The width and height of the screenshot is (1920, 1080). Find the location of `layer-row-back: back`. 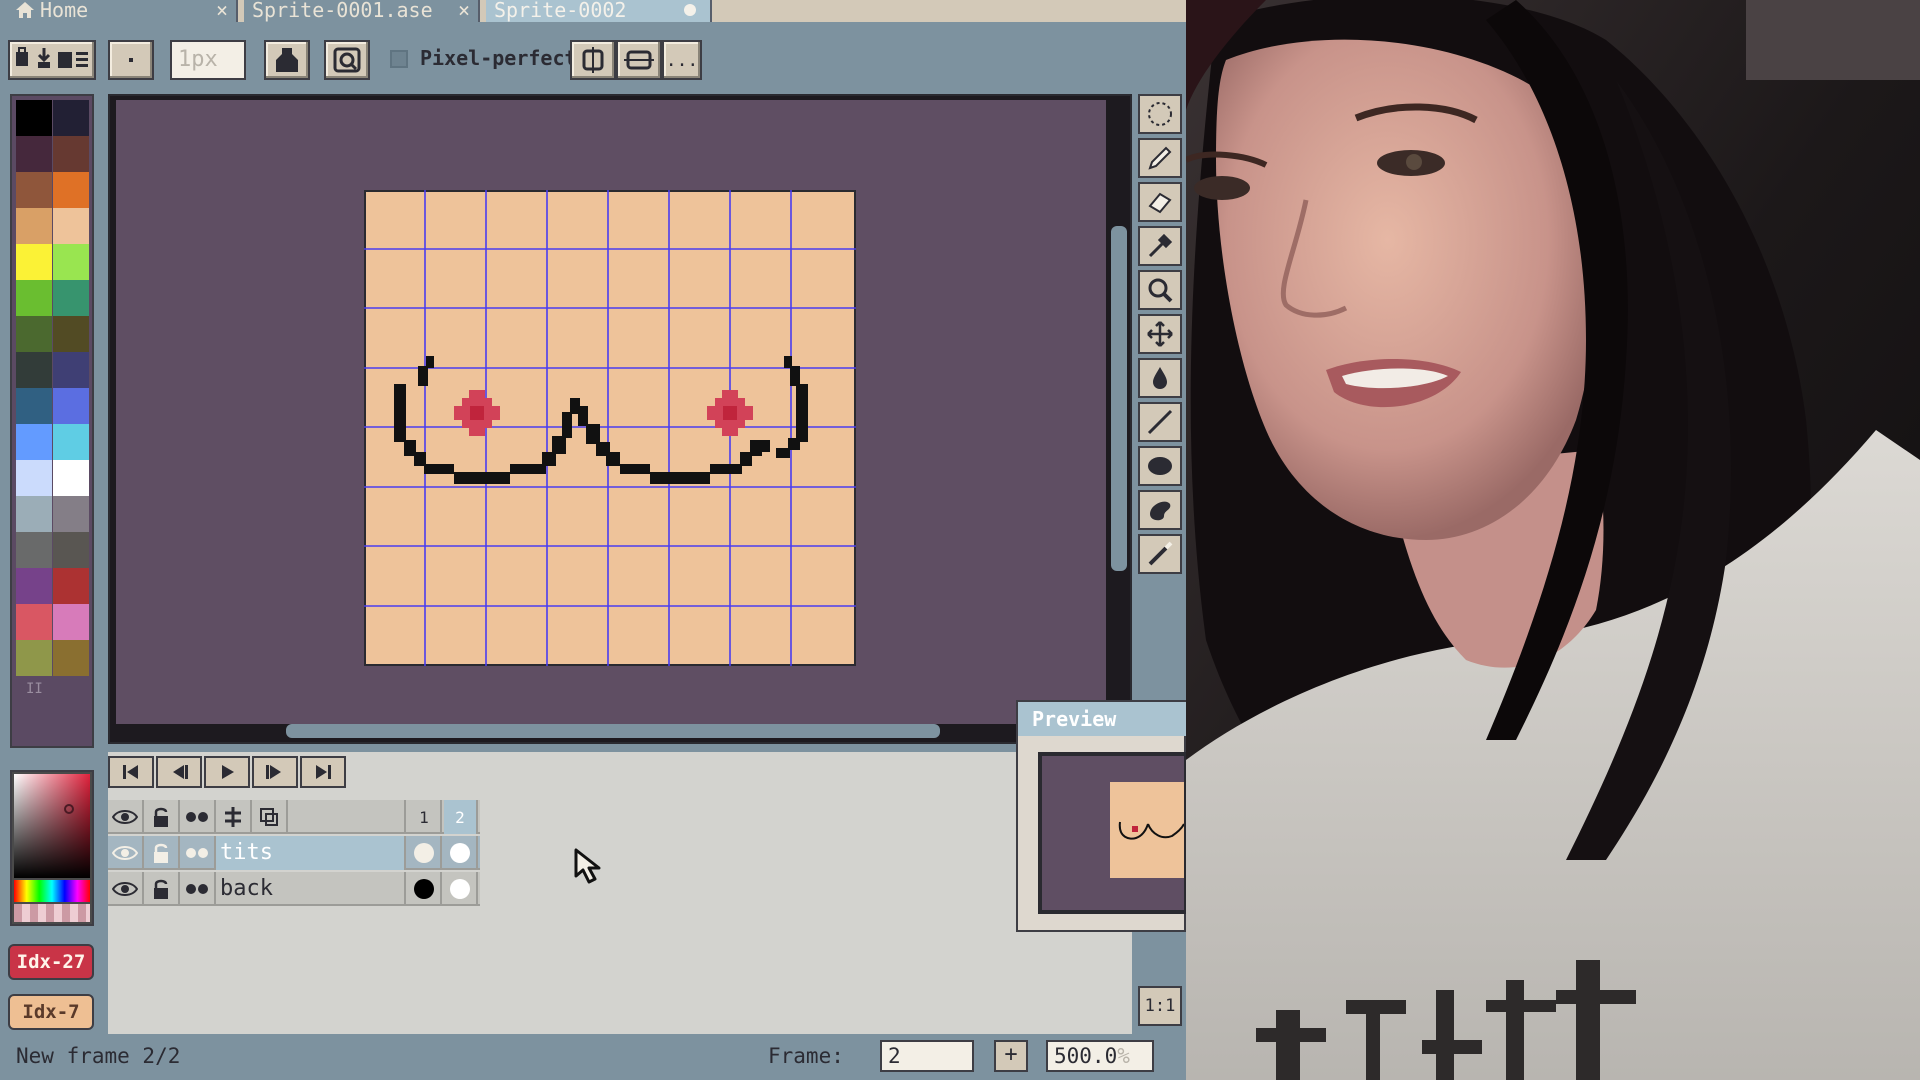

layer-row-back: back is located at coordinates (294, 889).